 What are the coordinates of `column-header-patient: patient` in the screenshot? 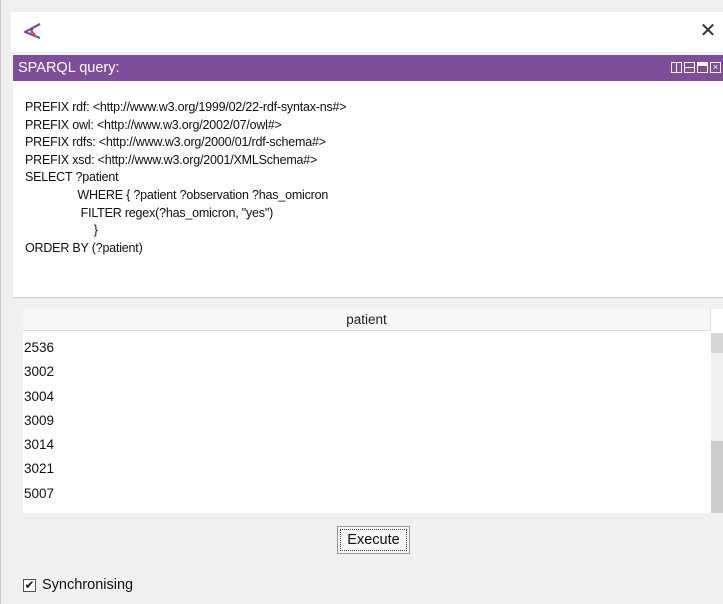 It's located at (367, 320).